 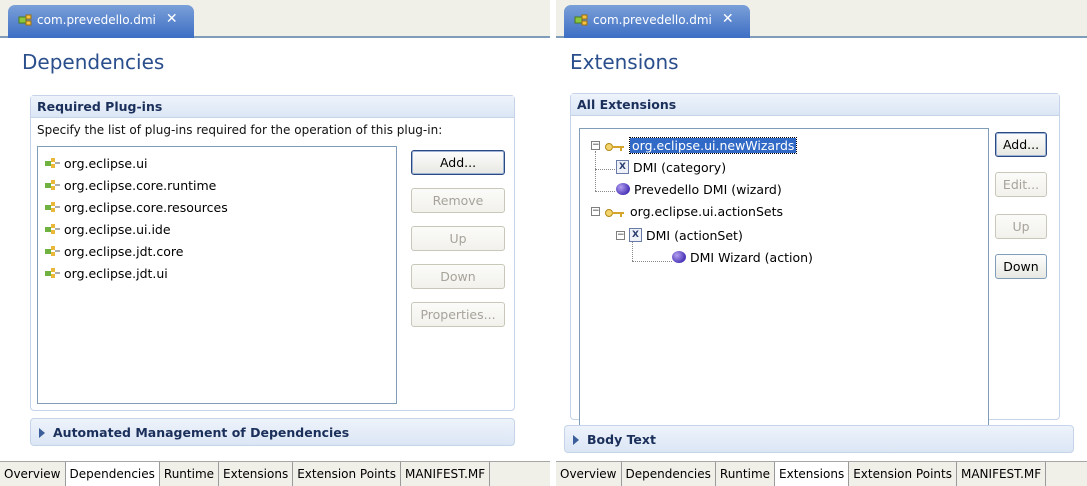 What do you see at coordinates (815, 105) in the screenshot?
I see `section-title: All Extensions` at bounding box center [815, 105].